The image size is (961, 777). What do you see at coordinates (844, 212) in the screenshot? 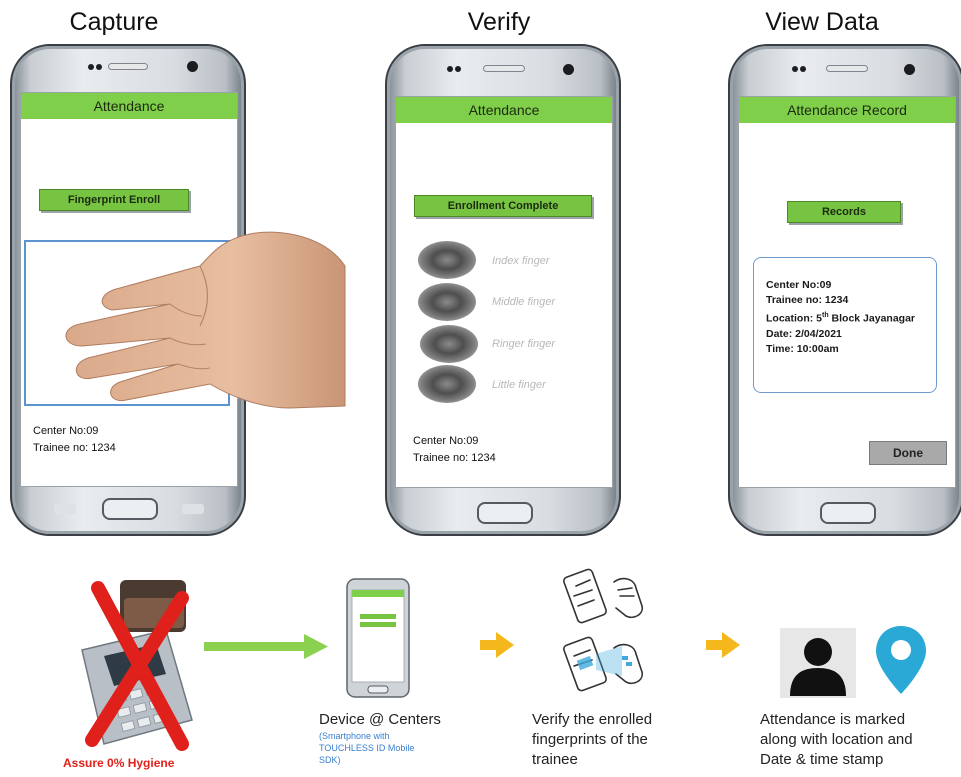
I see `records-button: Records` at bounding box center [844, 212].